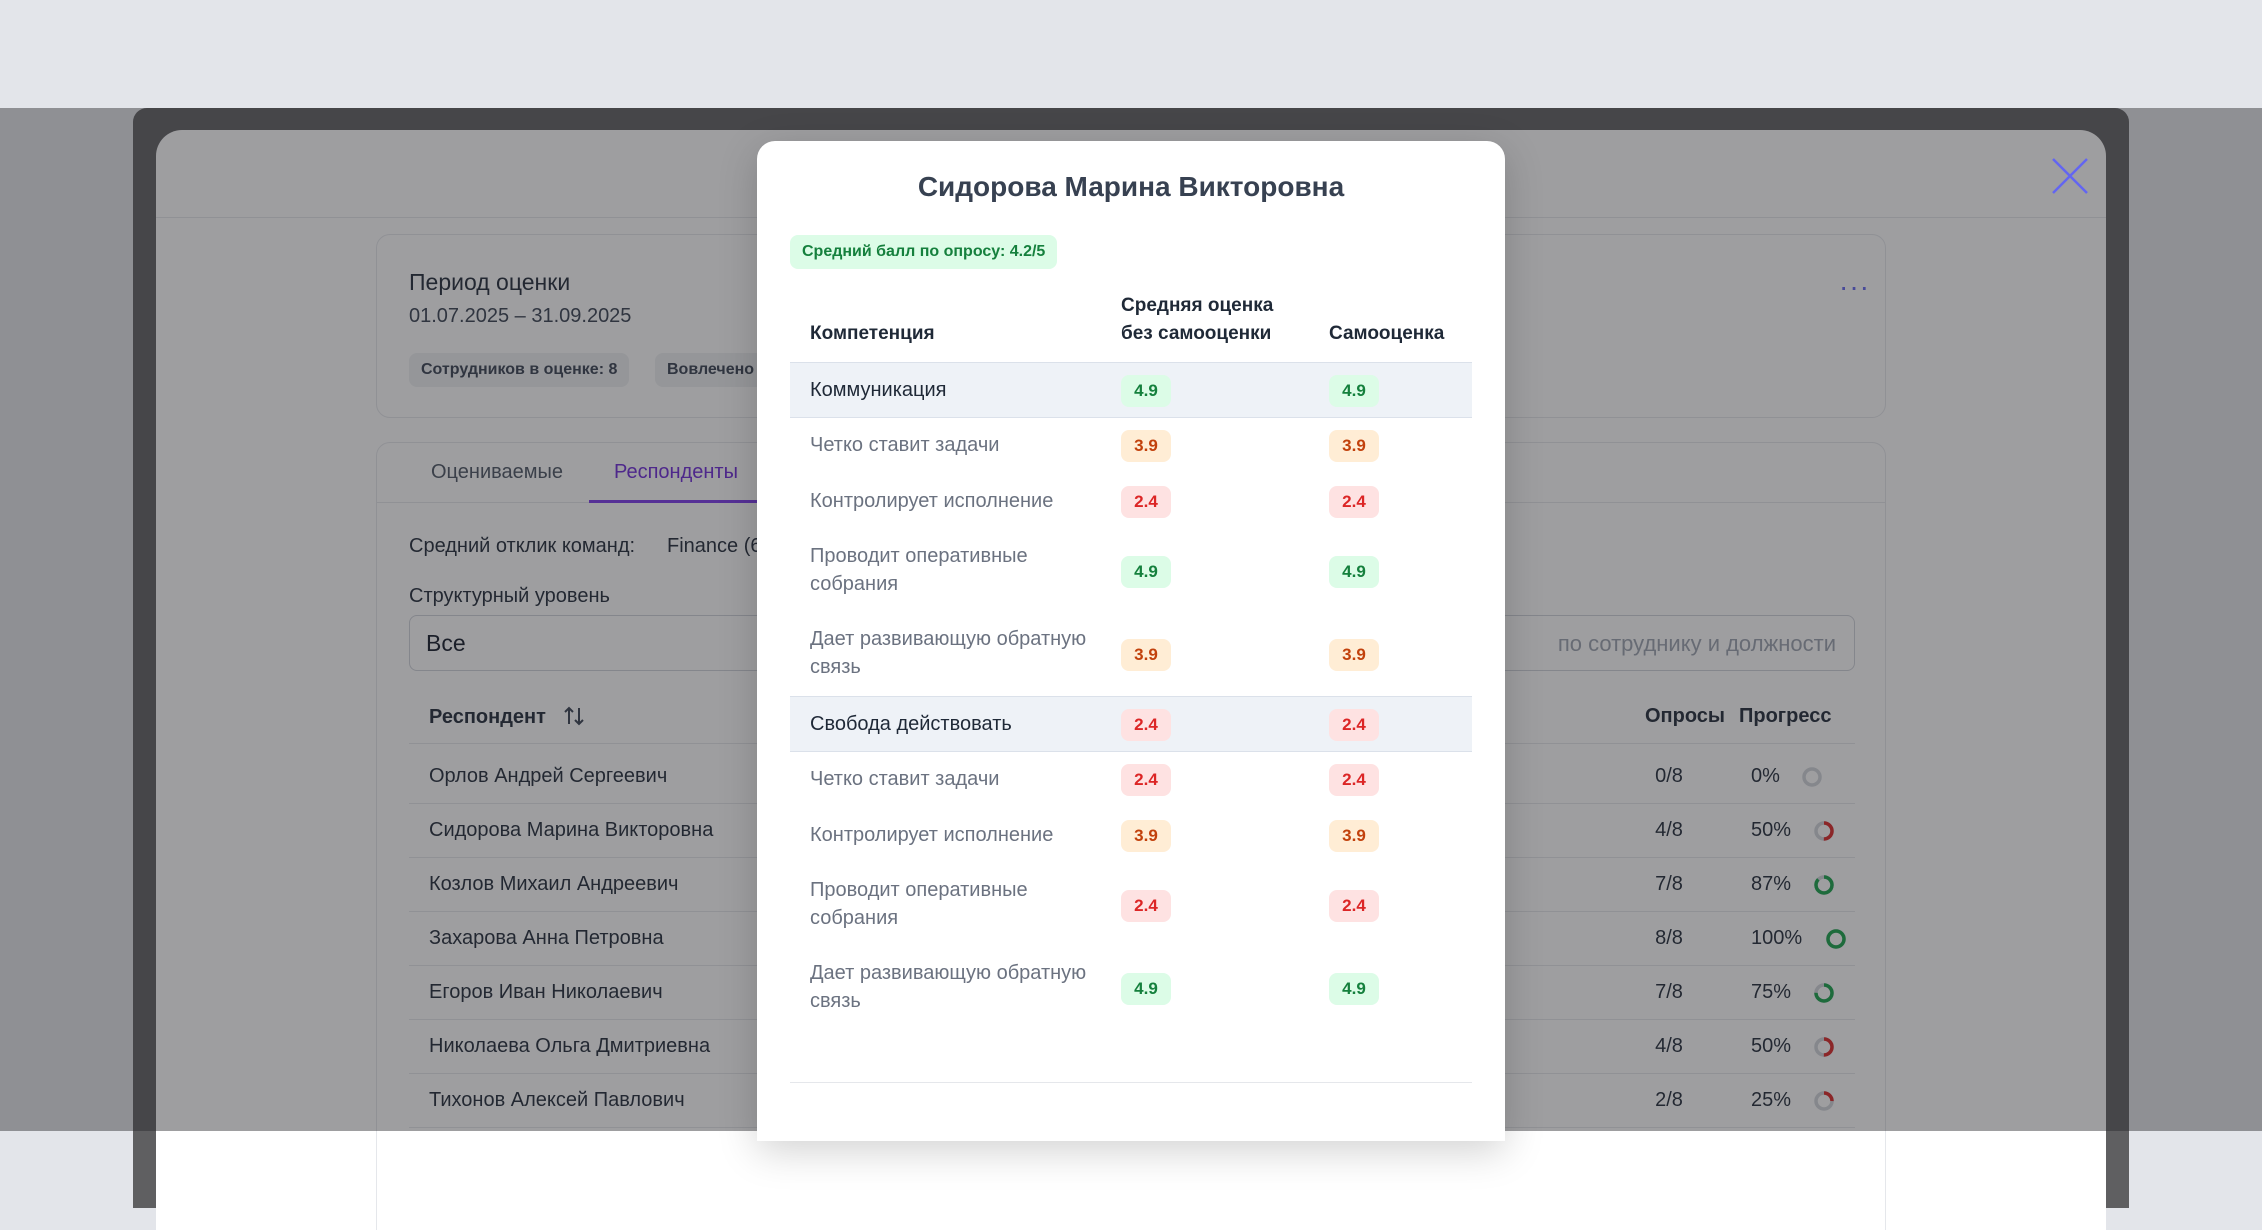  I want to click on modal-title: Сидорова Марина Викторовна, so click(1131, 186).